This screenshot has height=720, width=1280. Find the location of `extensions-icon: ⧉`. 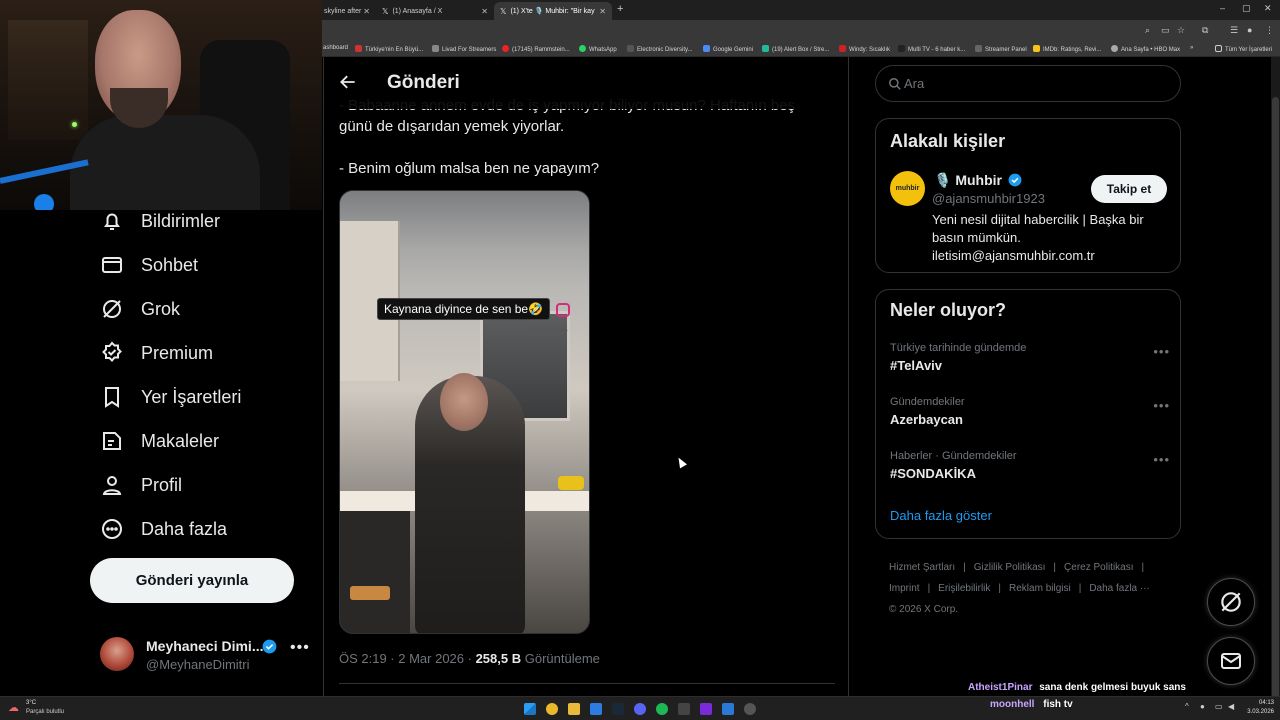

extensions-icon: ⧉ is located at coordinates (1205, 30).